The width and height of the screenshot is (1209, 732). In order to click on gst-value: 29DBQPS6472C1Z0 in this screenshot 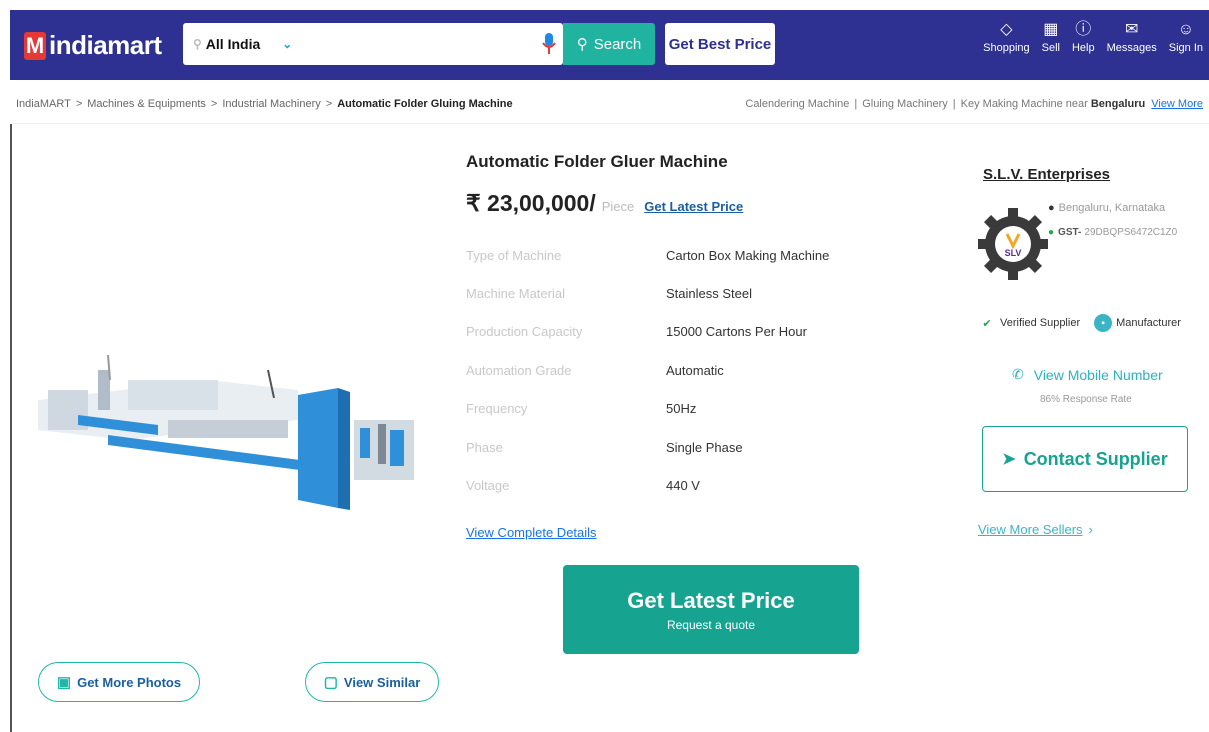, I will do `click(1131, 232)`.